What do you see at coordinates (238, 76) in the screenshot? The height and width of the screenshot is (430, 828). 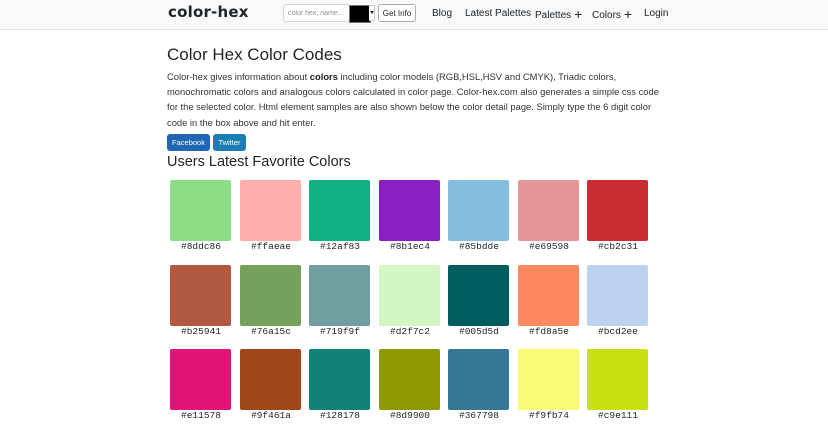 I see `intro-text-start: Color-hex gives information about` at bounding box center [238, 76].